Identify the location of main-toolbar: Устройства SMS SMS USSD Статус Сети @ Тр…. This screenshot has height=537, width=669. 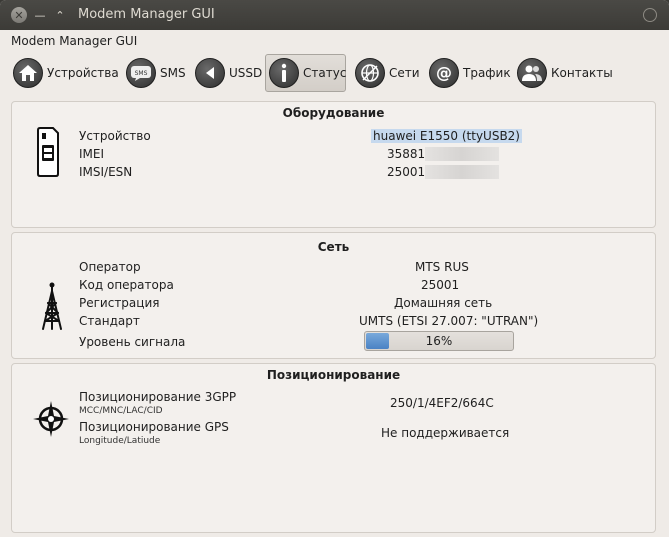
(335, 73).